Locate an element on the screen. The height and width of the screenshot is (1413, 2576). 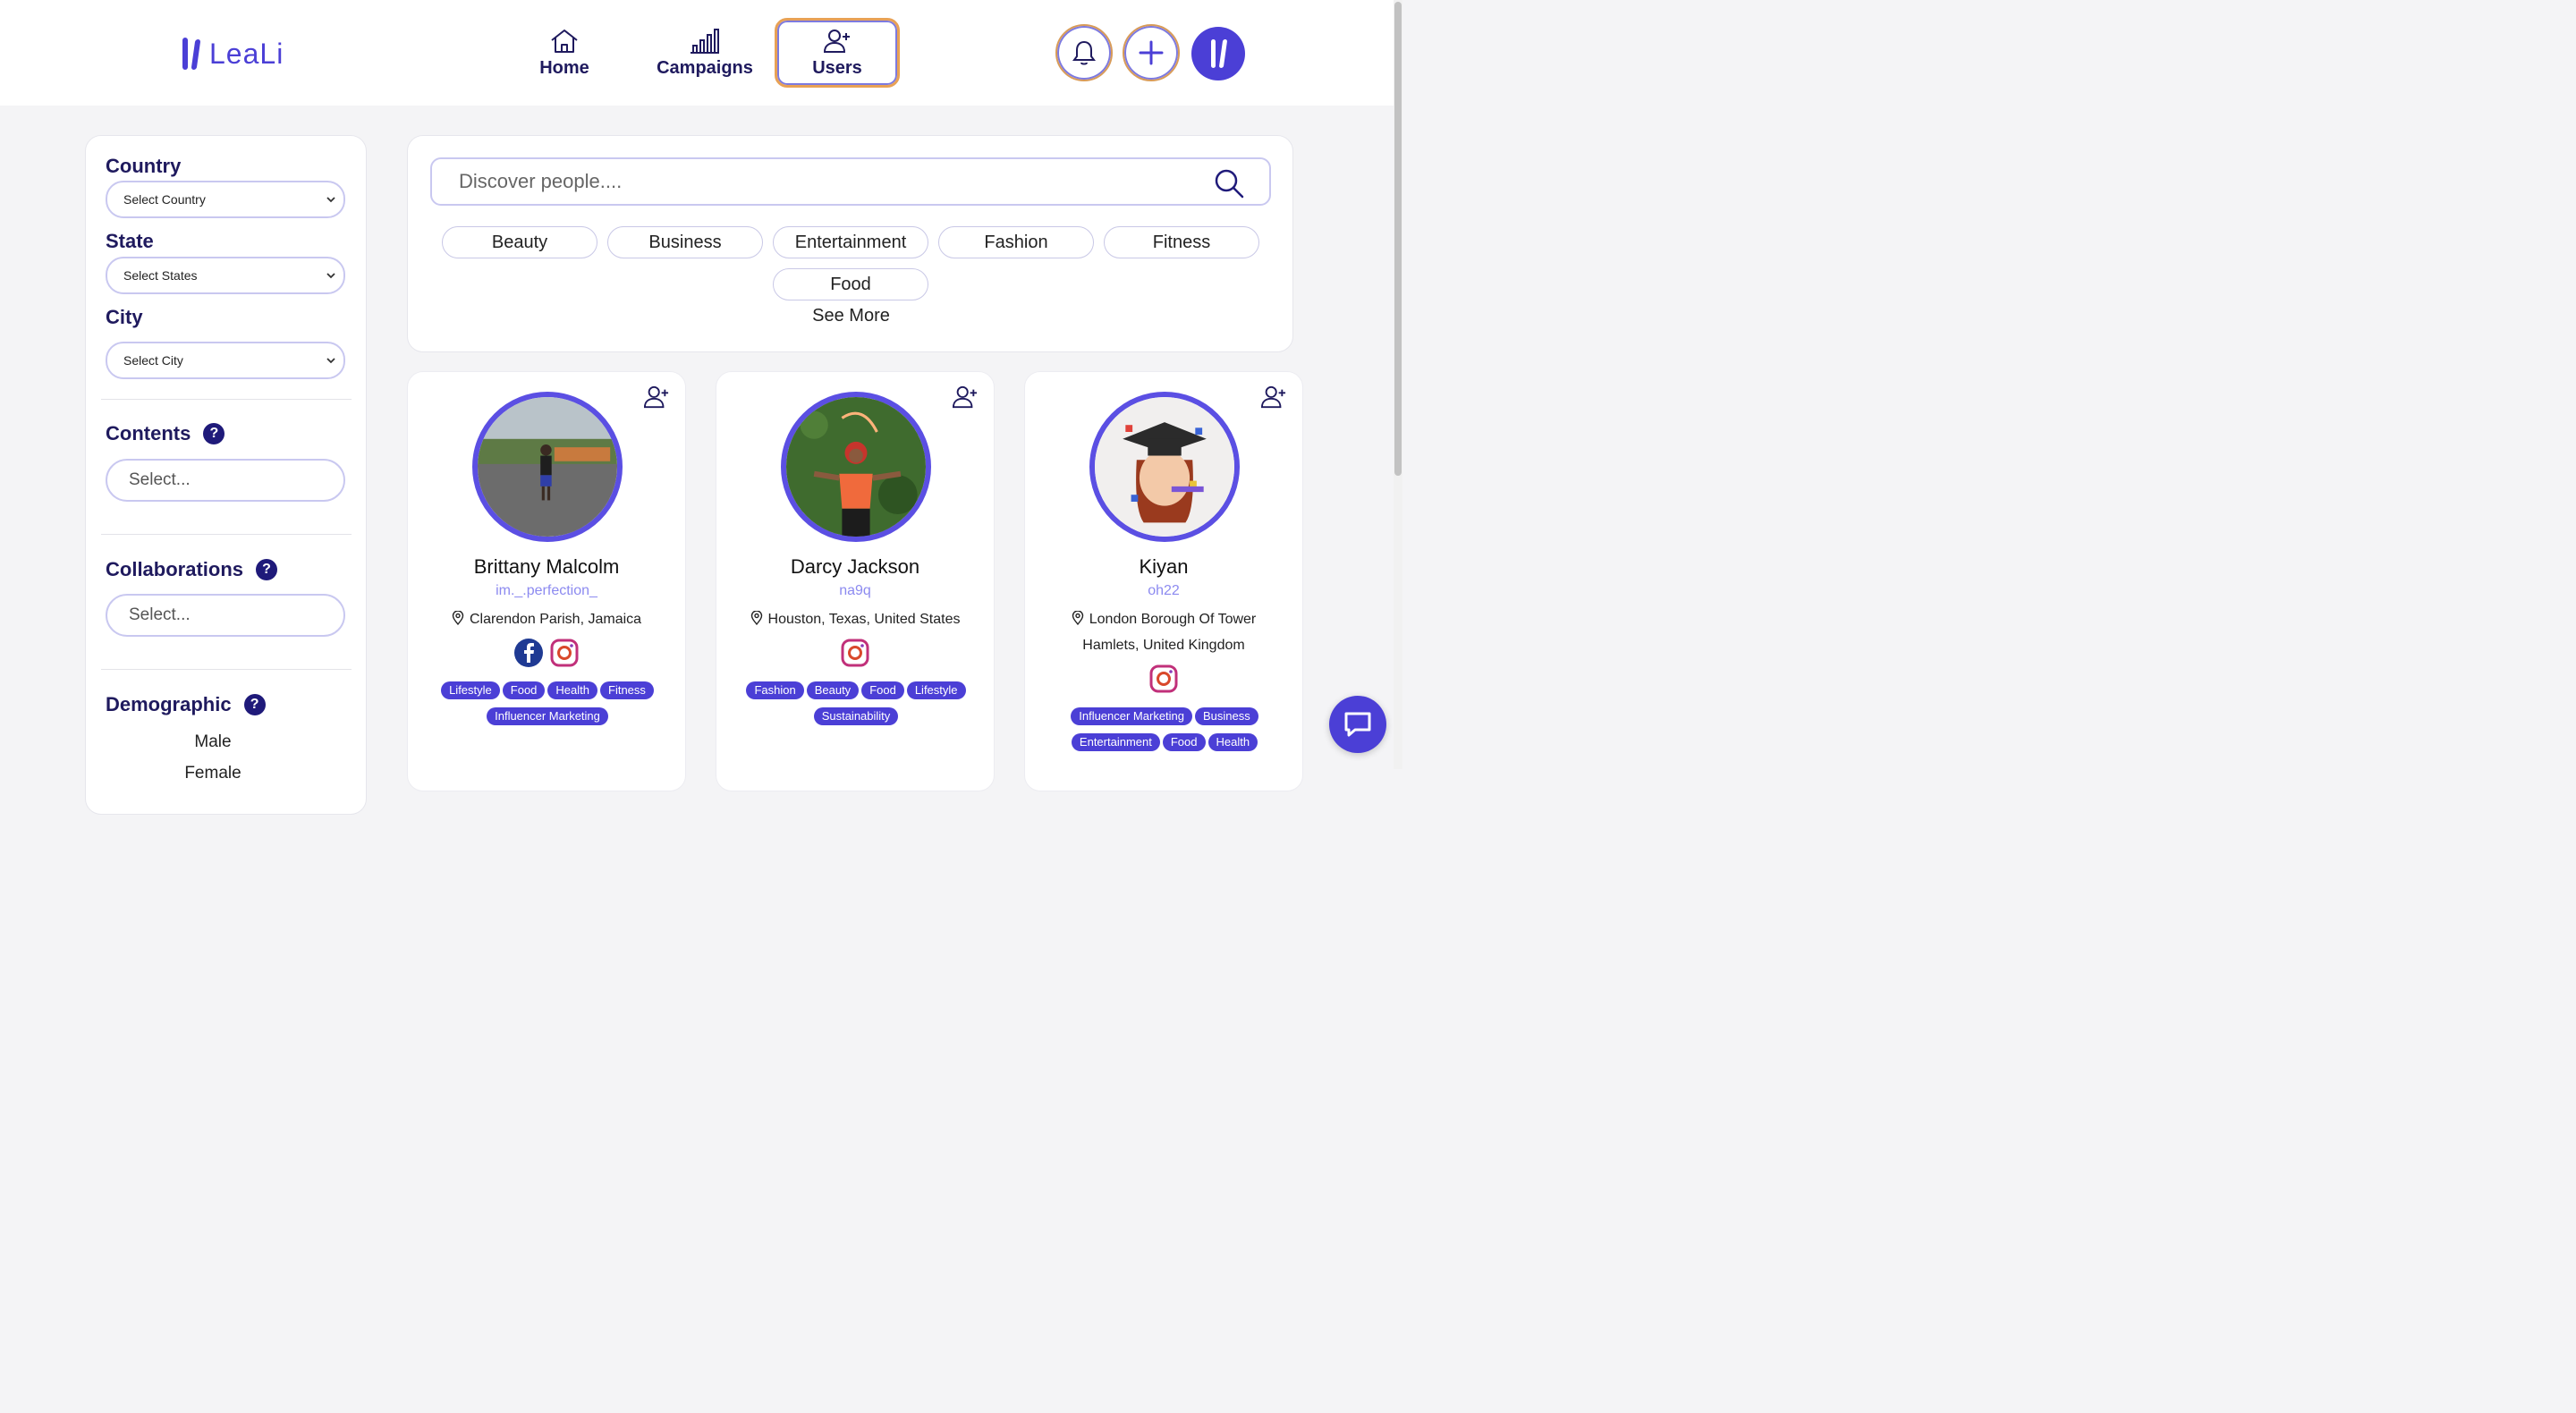
city-select-value: Select City is located at coordinates (153, 360).